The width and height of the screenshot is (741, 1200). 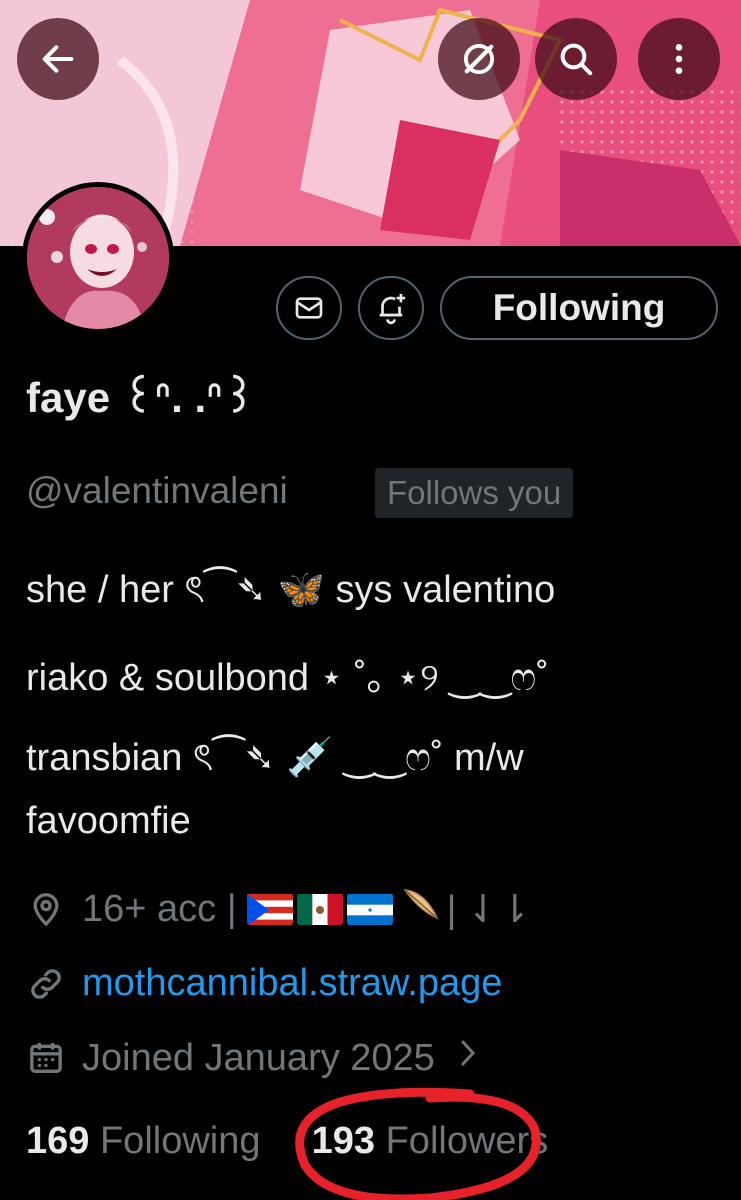 I want to click on link-icon, so click(x=46, y=984).